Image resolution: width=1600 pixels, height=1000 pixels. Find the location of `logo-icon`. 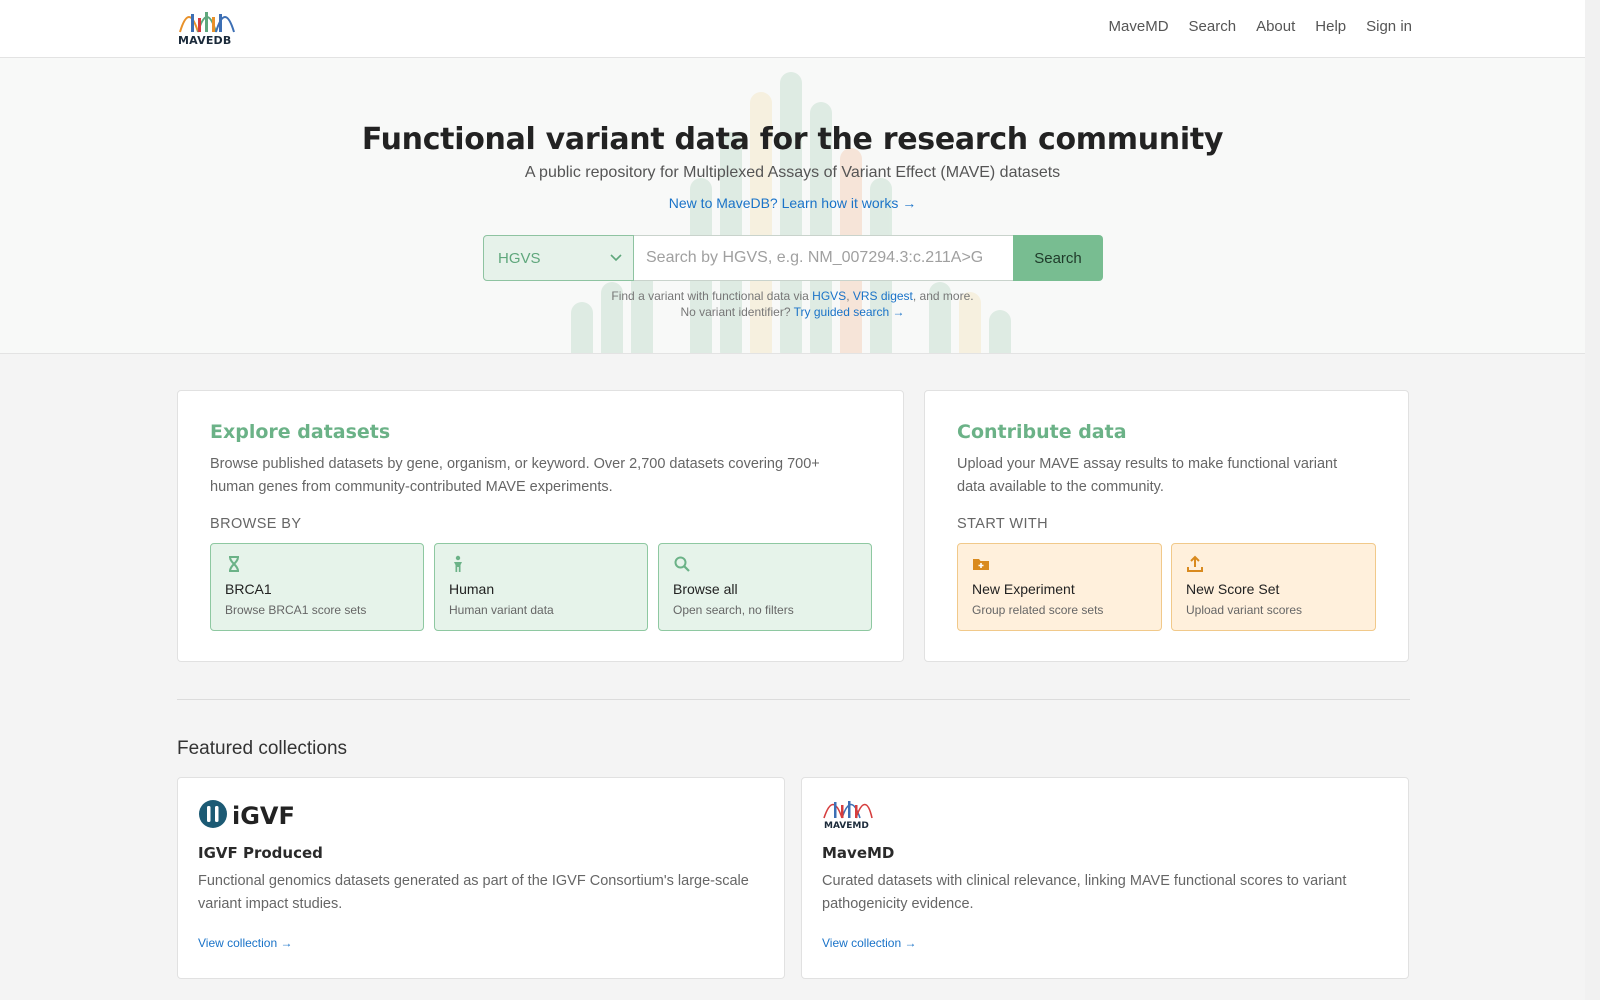

logo-icon is located at coordinates (207, 22).